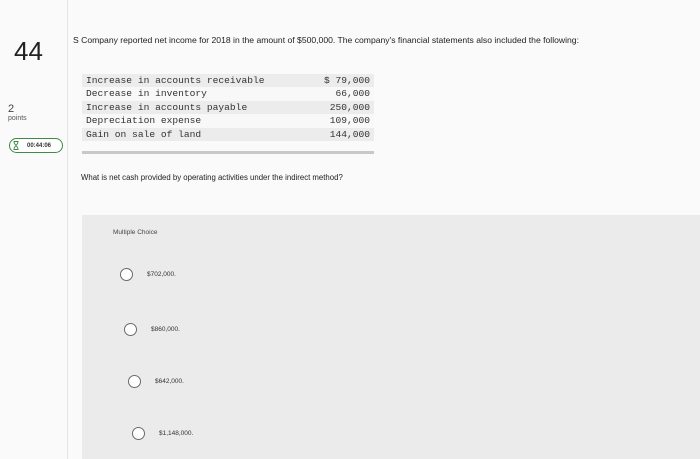 Image resolution: width=700 pixels, height=459 pixels. I want to click on choice-option-a: $702,000., so click(148, 274).